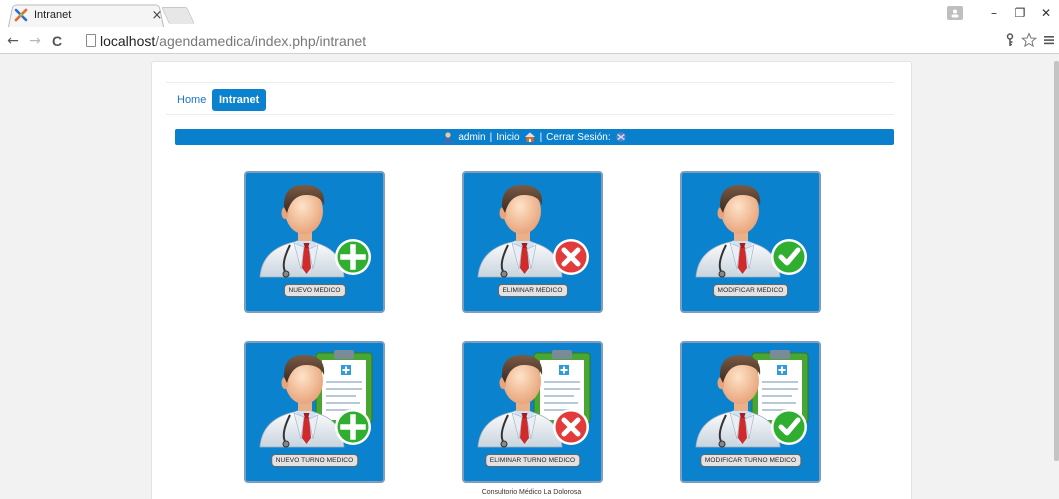 The height and width of the screenshot is (499, 1059). Describe the element at coordinates (91, 40) in the screenshot. I see `page-icon` at that location.